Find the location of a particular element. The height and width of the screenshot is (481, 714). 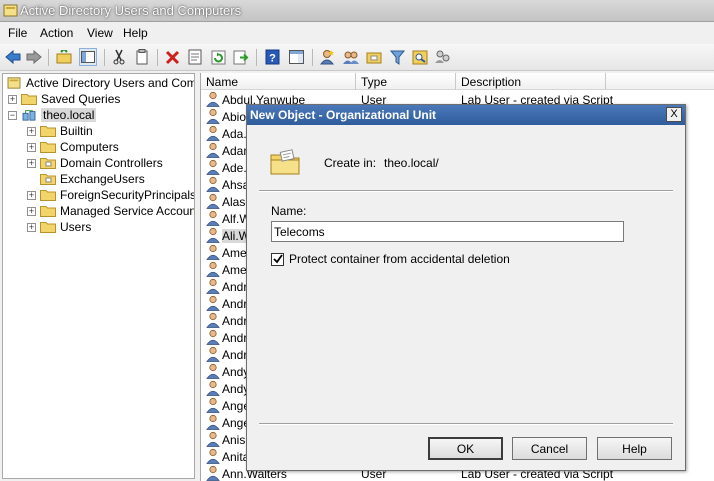

close-button: X is located at coordinates (674, 114).